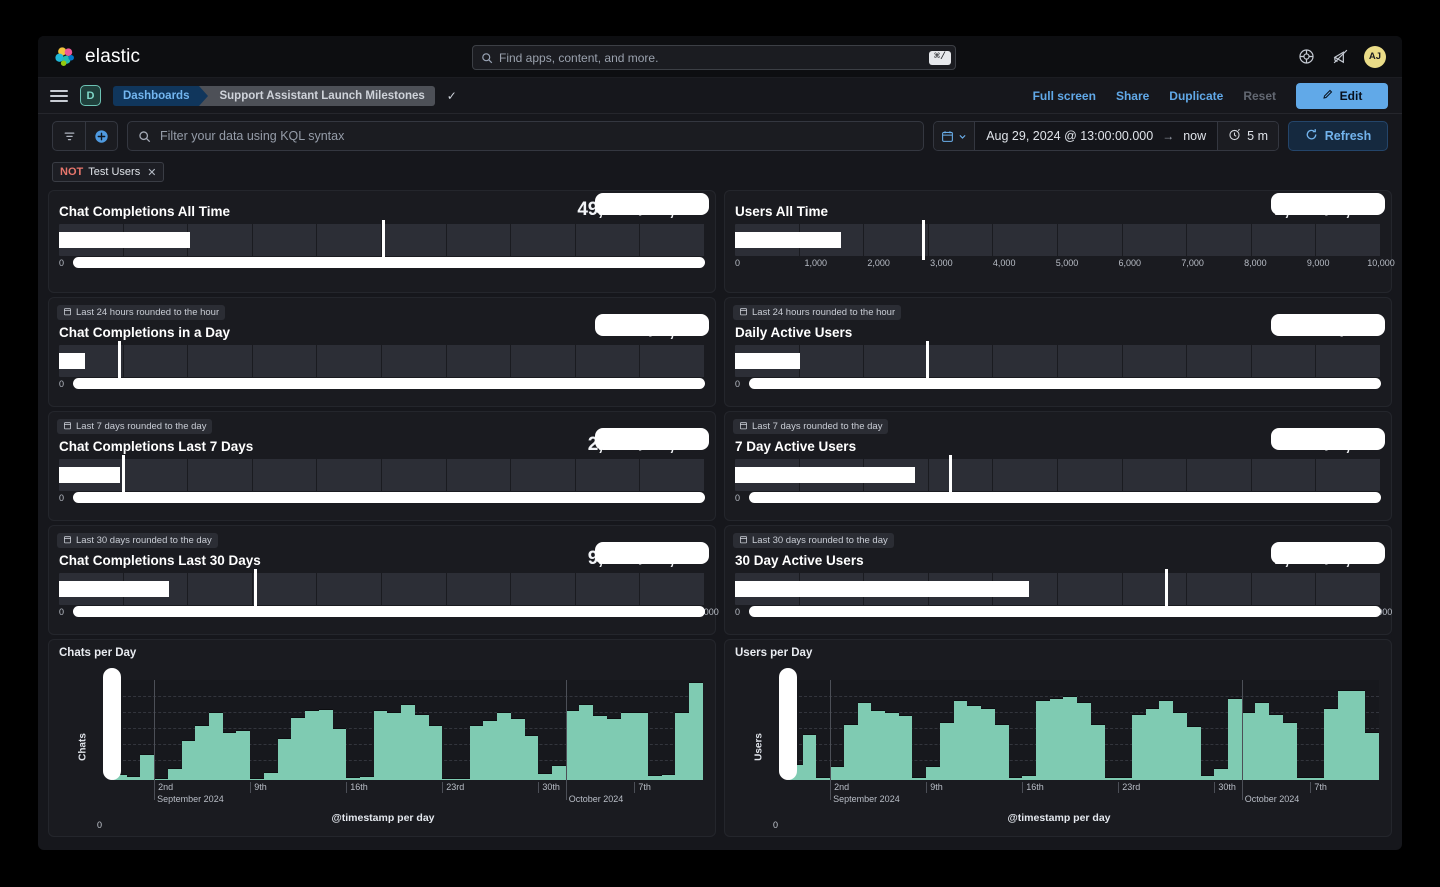 The width and height of the screenshot is (1440, 887). Describe the element at coordinates (1375, 56) in the screenshot. I see `avatar: AJ` at that location.